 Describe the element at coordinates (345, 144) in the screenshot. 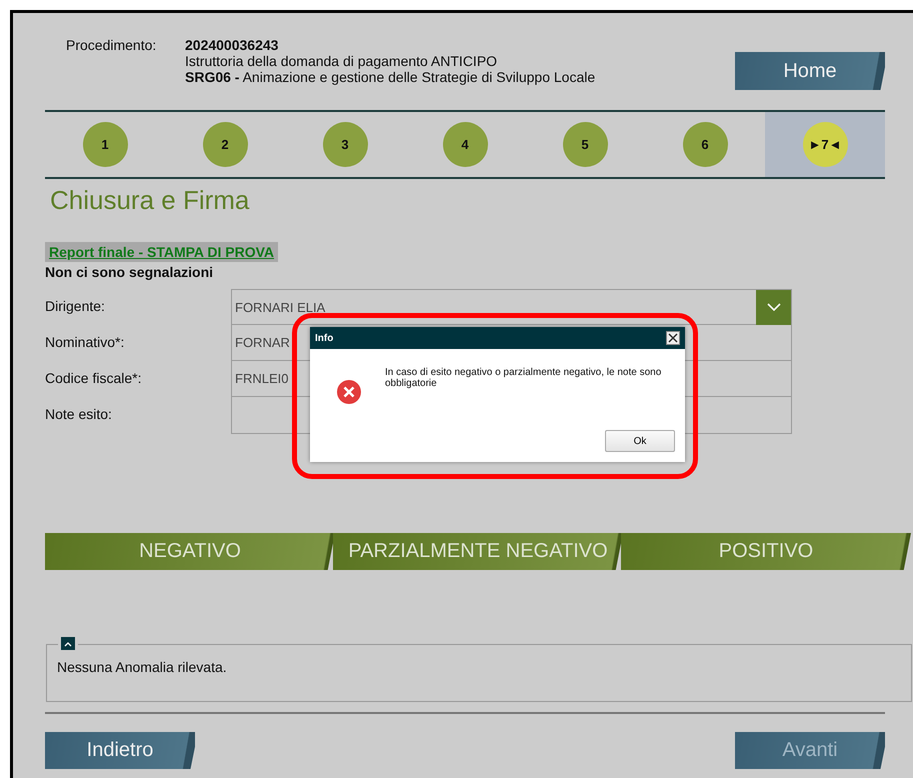

I see `step-button: 3` at that location.